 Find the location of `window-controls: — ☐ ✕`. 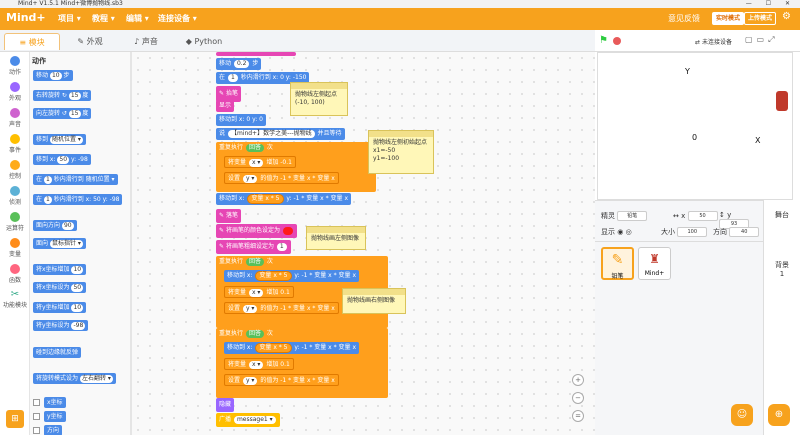

window-controls: — ☐ ✕ is located at coordinates (771, 4).